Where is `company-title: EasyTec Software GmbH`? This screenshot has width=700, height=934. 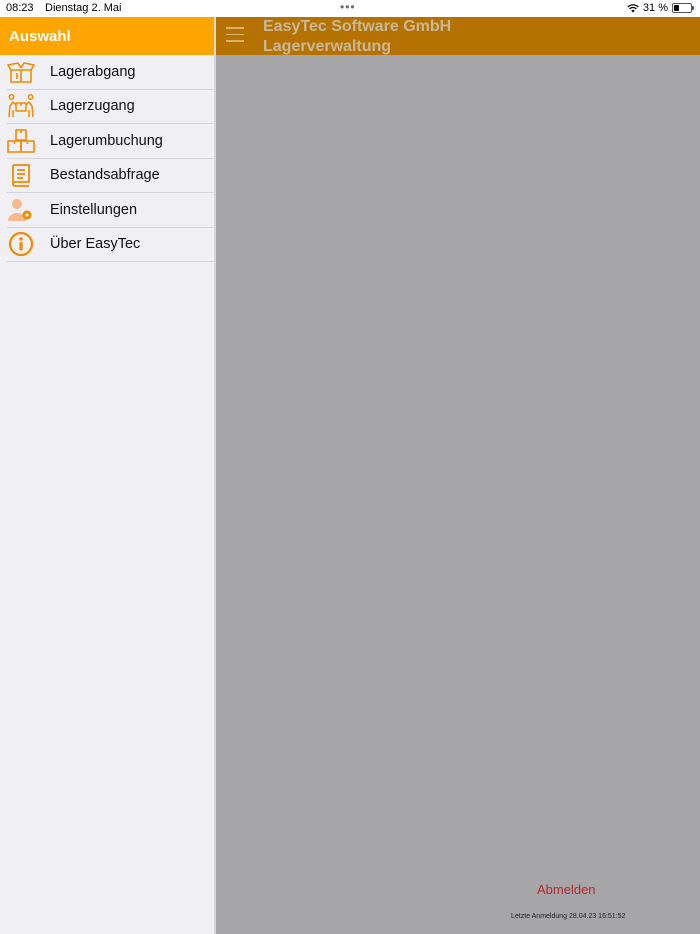
company-title: EasyTec Software GmbH is located at coordinates (357, 26).